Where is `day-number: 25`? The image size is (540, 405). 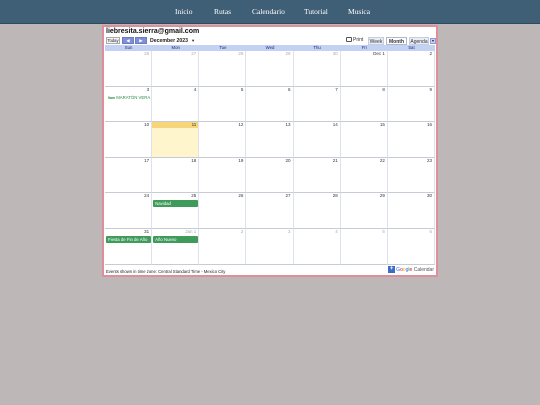
day-number: 25 is located at coordinates (194, 196).